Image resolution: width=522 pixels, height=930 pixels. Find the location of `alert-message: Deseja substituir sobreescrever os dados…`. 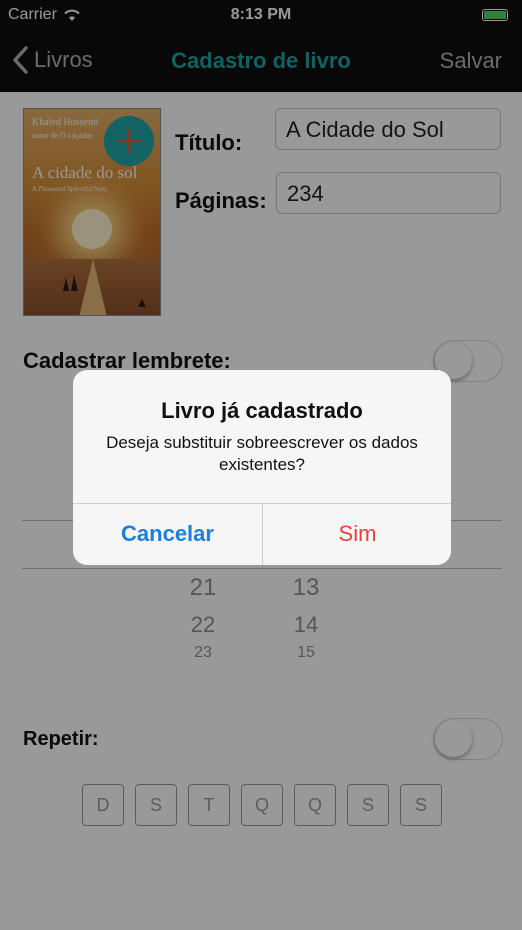

alert-message: Deseja substituir sobreescrever os dados… is located at coordinates (262, 453).